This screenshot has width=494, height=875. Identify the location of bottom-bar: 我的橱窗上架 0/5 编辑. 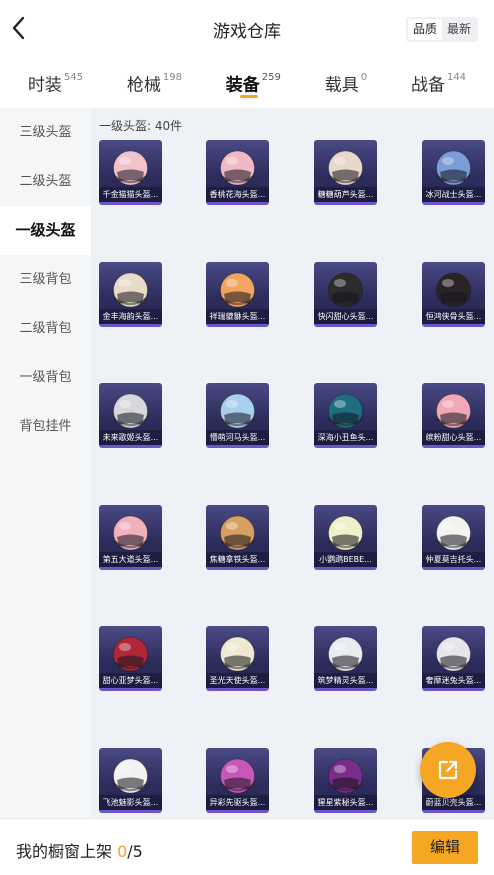
(247, 846).